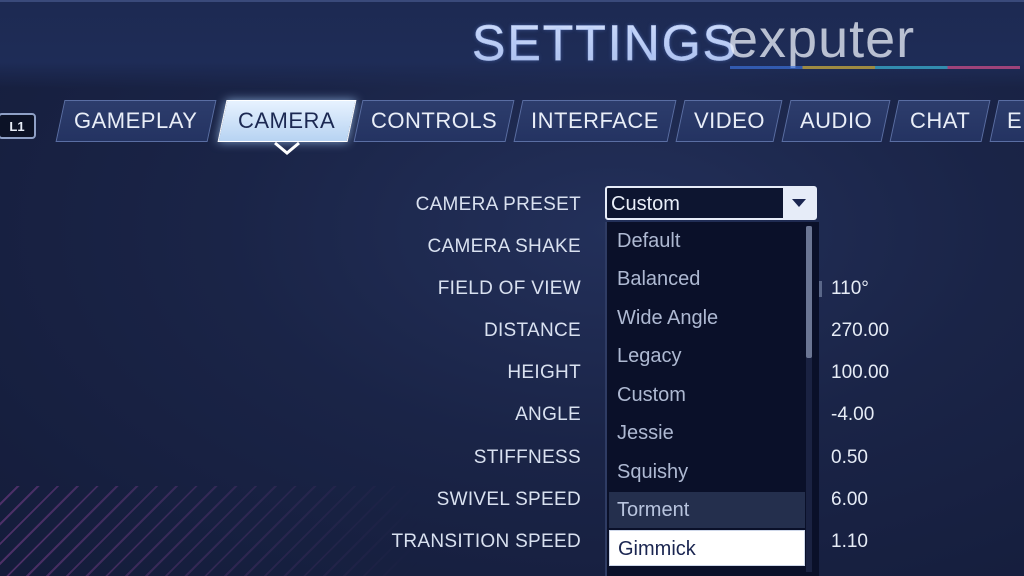  Describe the element at coordinates (809, 292) in the screenshot. I see `dropdown-scrollbar-thumb` at that location.